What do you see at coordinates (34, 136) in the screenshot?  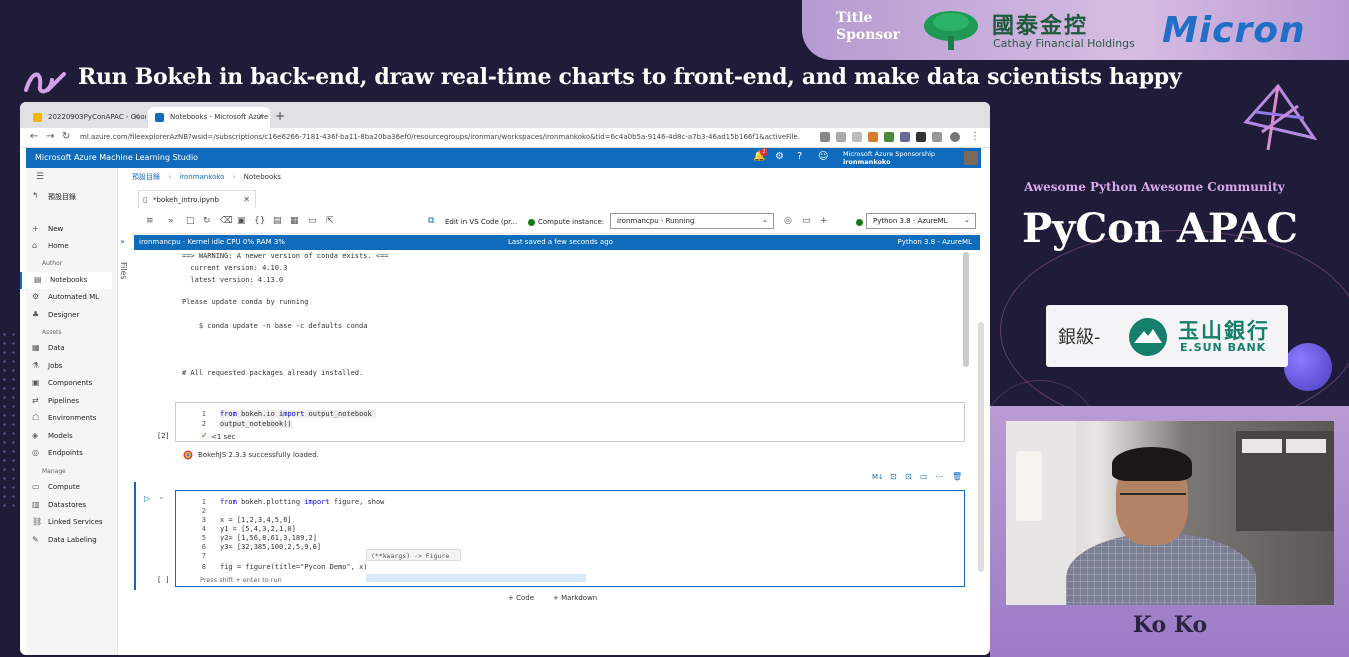 I see `back-icon: ←` at bounding box center [34, 136].